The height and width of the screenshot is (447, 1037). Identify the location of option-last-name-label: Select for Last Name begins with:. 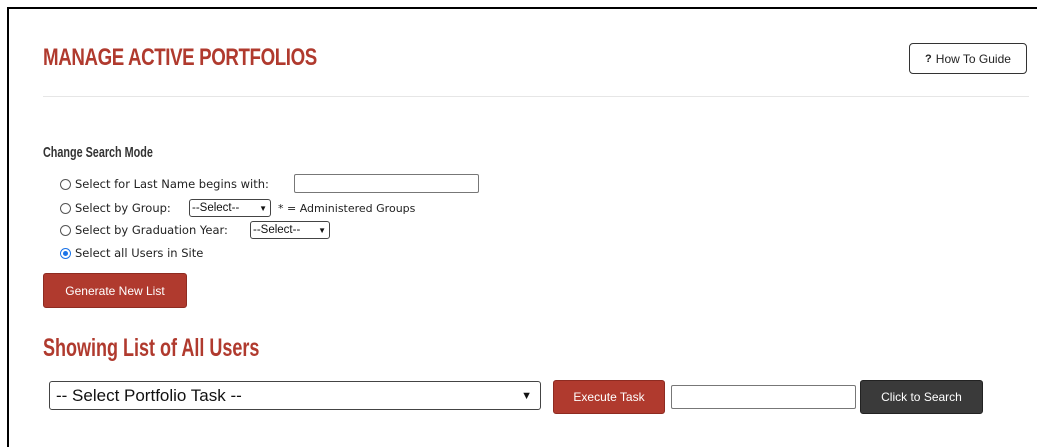
(172, 184).